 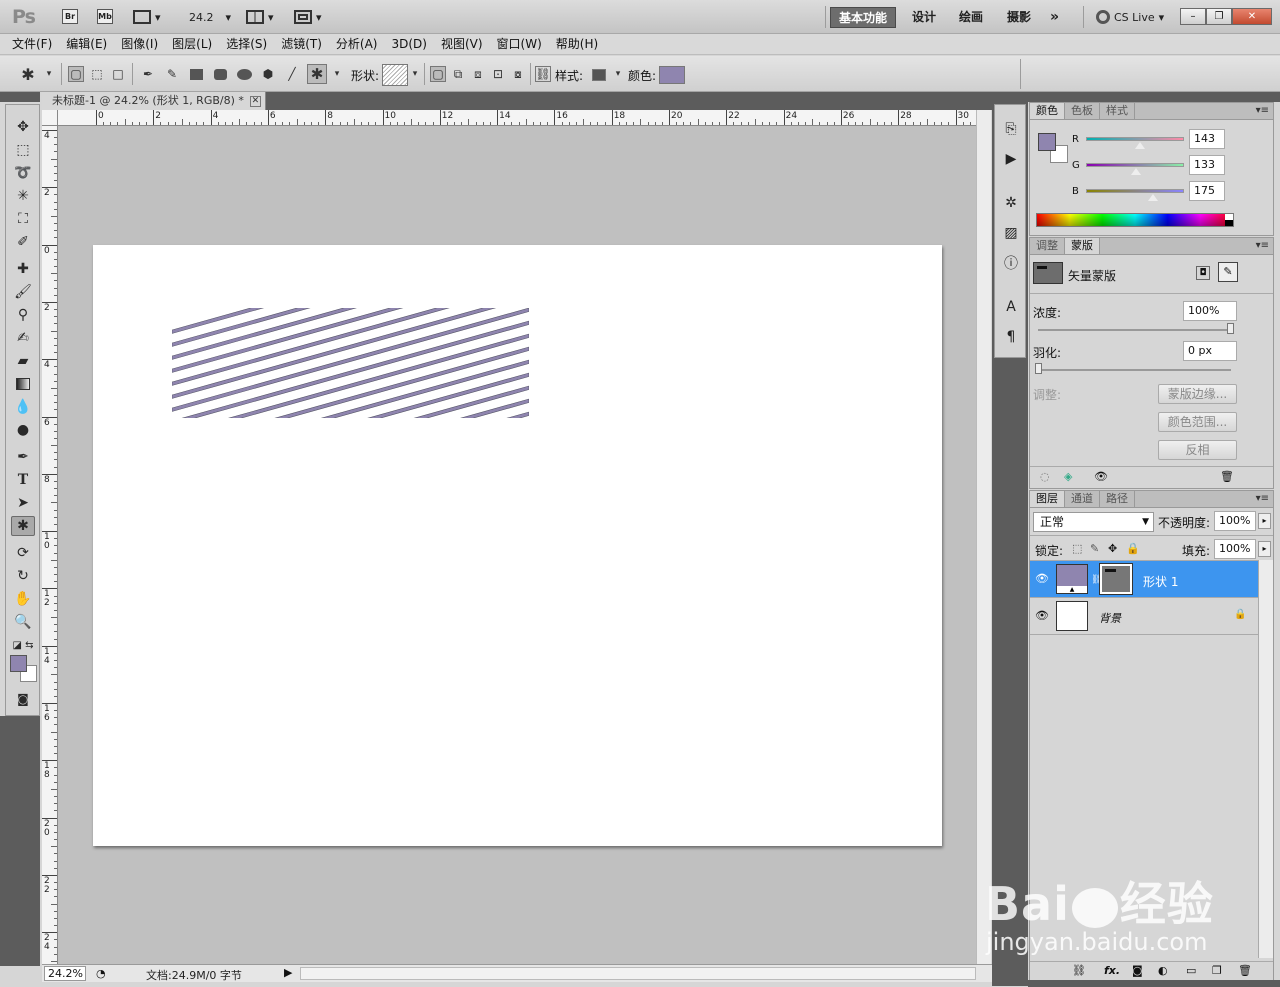 What do you see at coordinates (1210, 311) in the screenshot?
I see `density-field: 100%` at bounding box center [1210, 311].